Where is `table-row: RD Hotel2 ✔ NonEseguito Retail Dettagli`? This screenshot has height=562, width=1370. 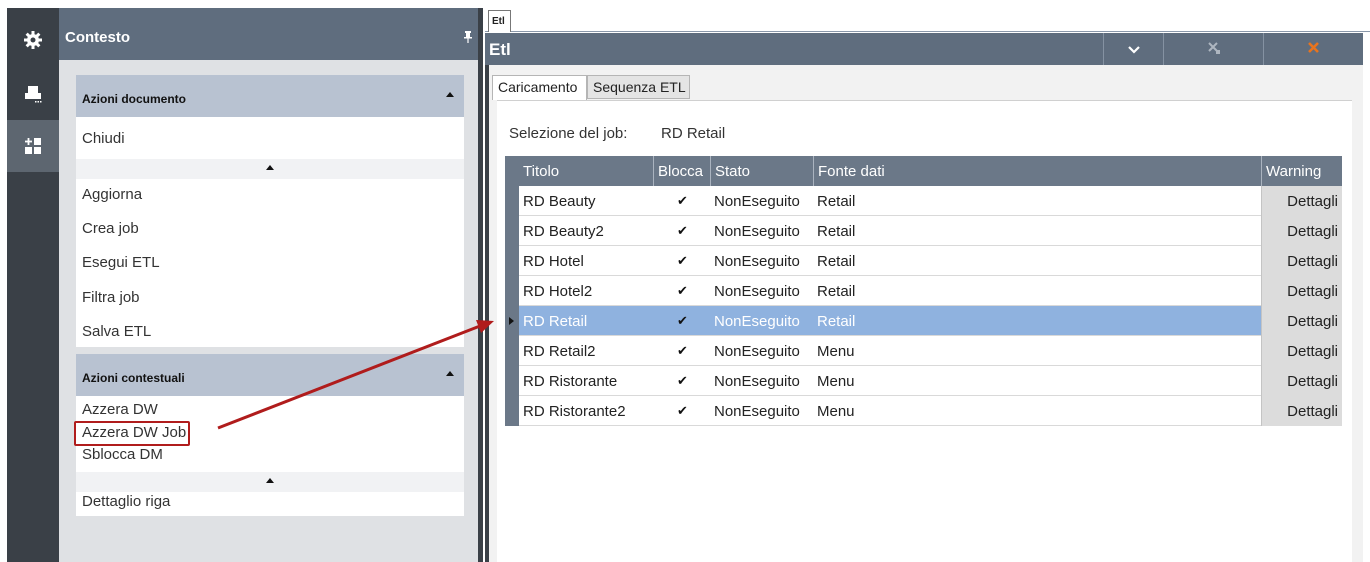 table-row: RD Hotel2 ✔ NonEseguito Retail Dettagli is located at coordinates (923, 291).